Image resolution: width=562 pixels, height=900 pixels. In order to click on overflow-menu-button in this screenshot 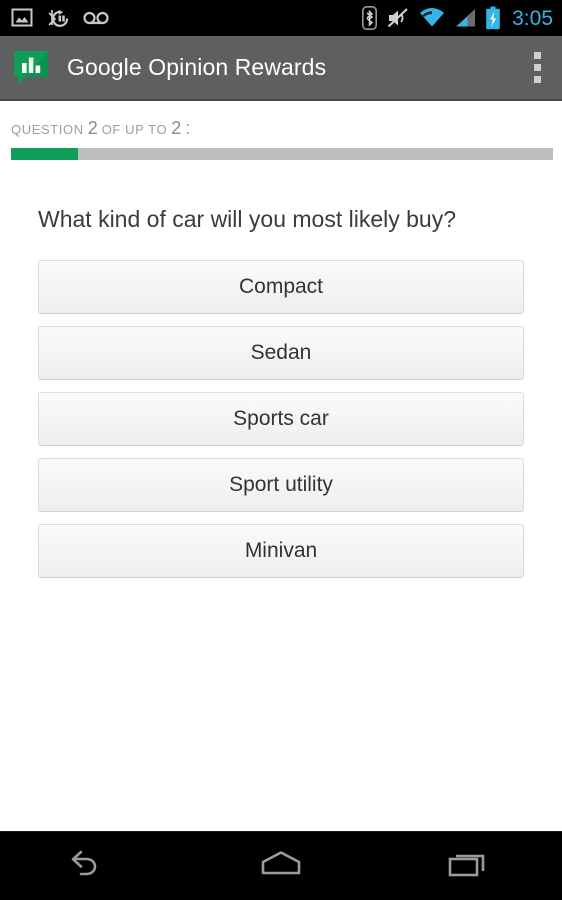, I will do `click(537, 67)`.